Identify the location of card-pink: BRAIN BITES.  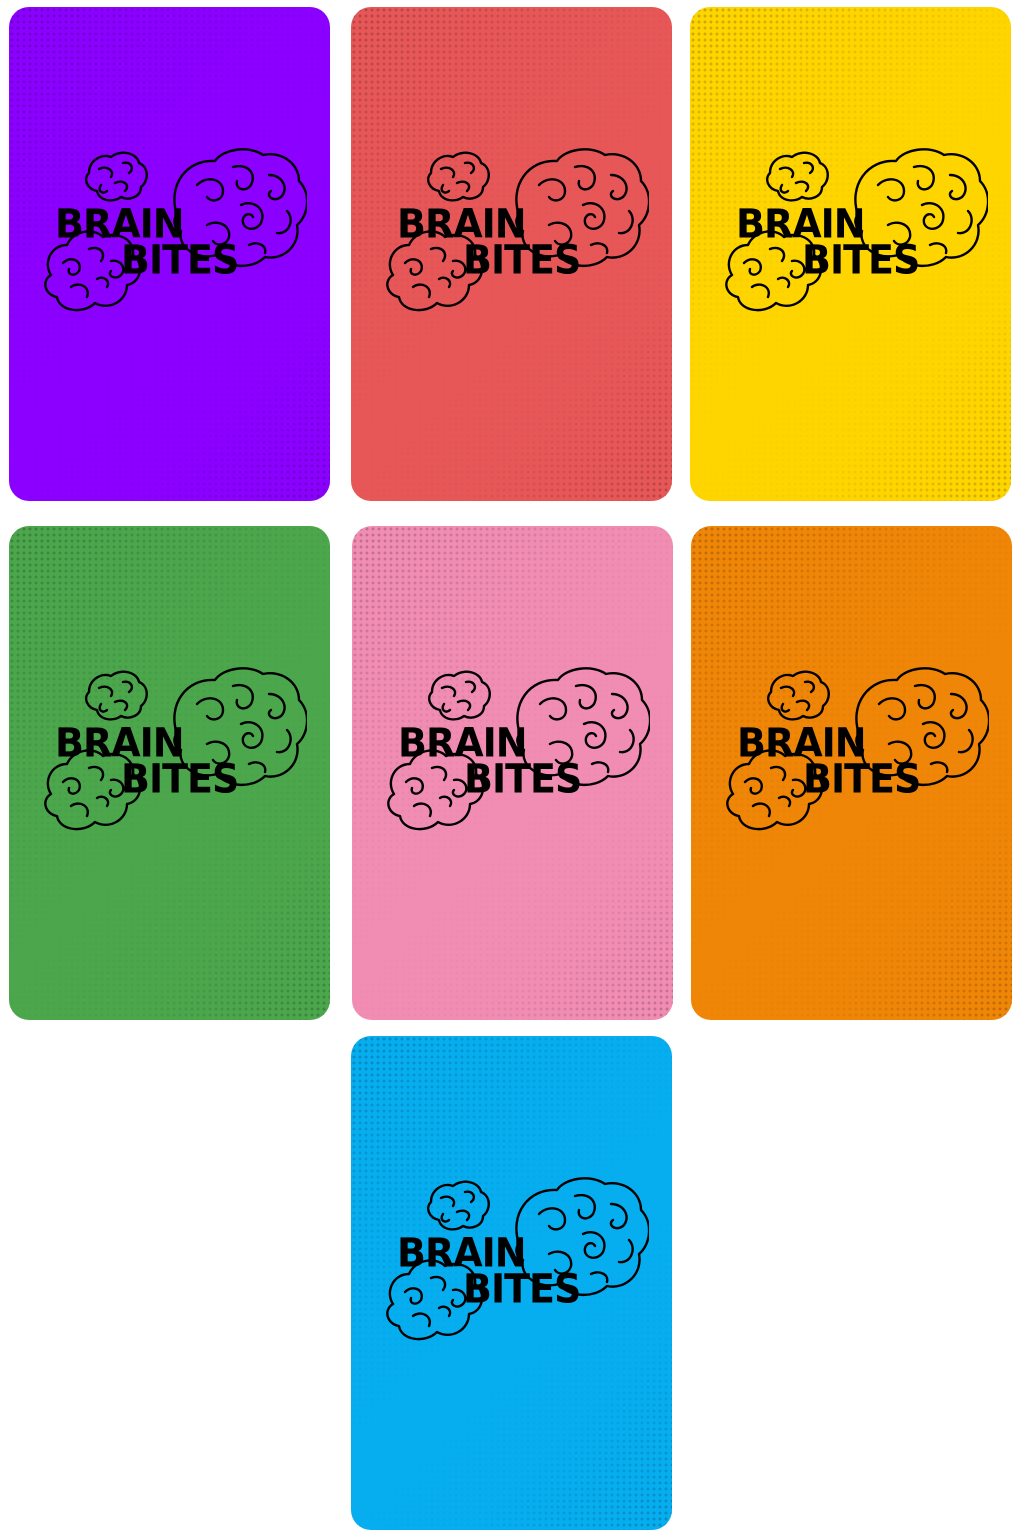
(512, 773).